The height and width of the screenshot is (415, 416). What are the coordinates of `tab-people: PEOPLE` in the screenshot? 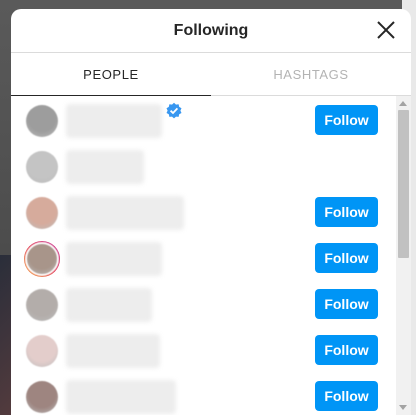 It's located at (111, 74).